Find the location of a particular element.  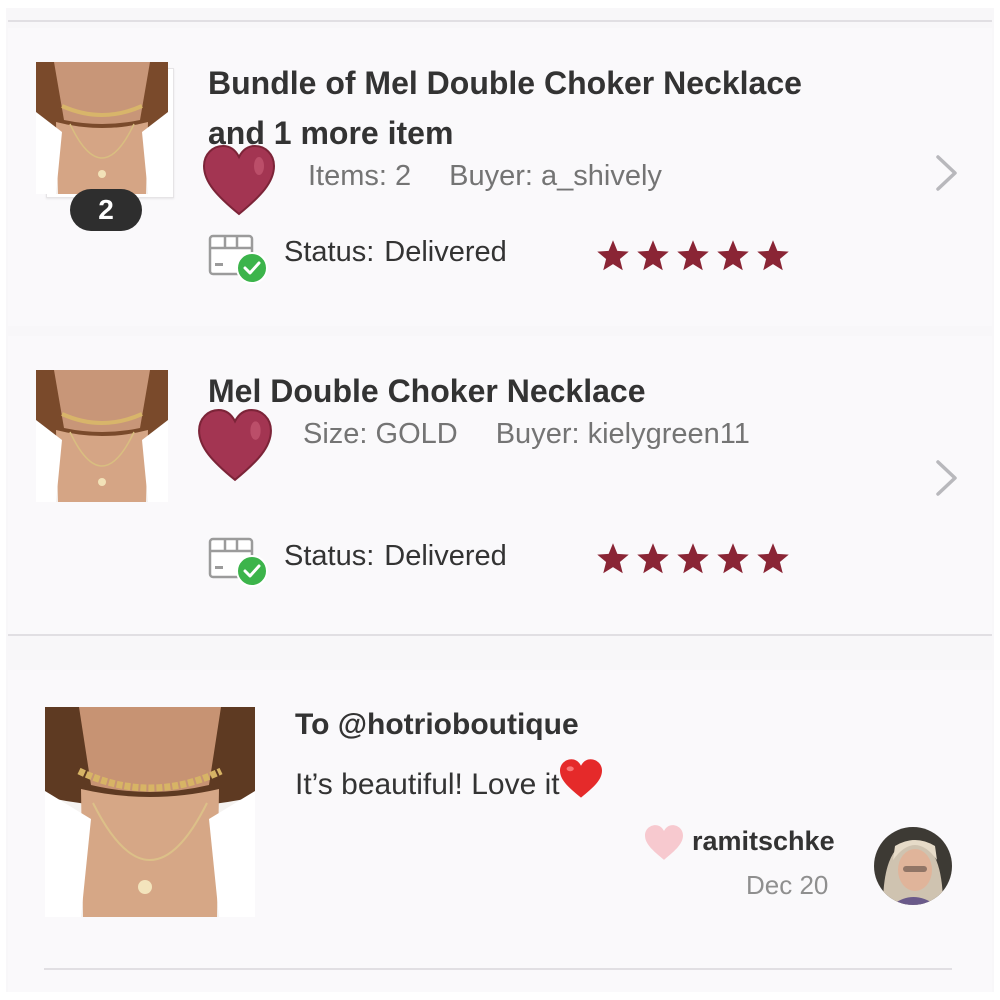

order-divider is located at coordinates (500, 635).